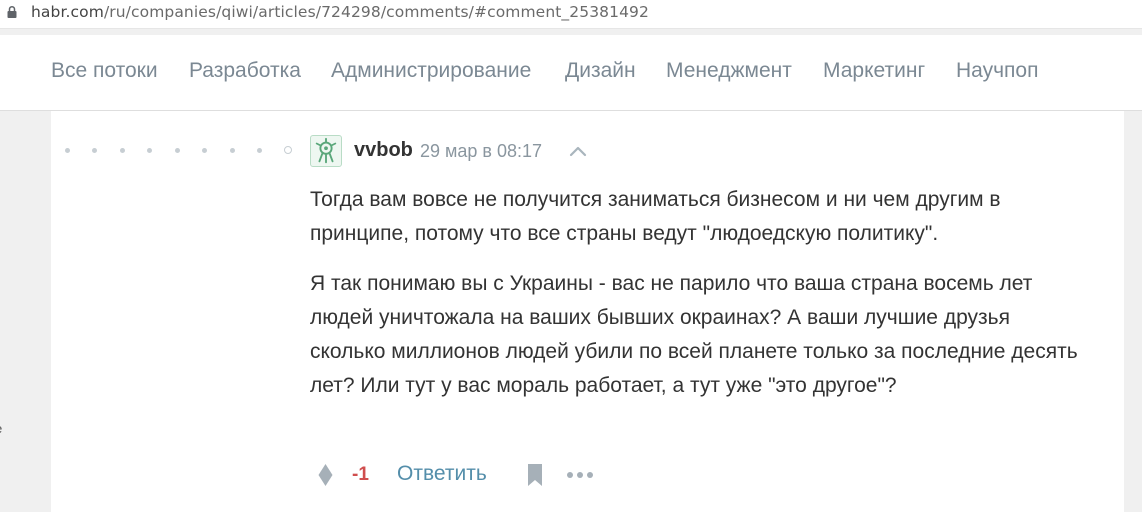 This screenshot has height=512, width=1142. Describe the element at coordinates (578, 151) in the screenshot. I see `chevron-up-icon` at that location.